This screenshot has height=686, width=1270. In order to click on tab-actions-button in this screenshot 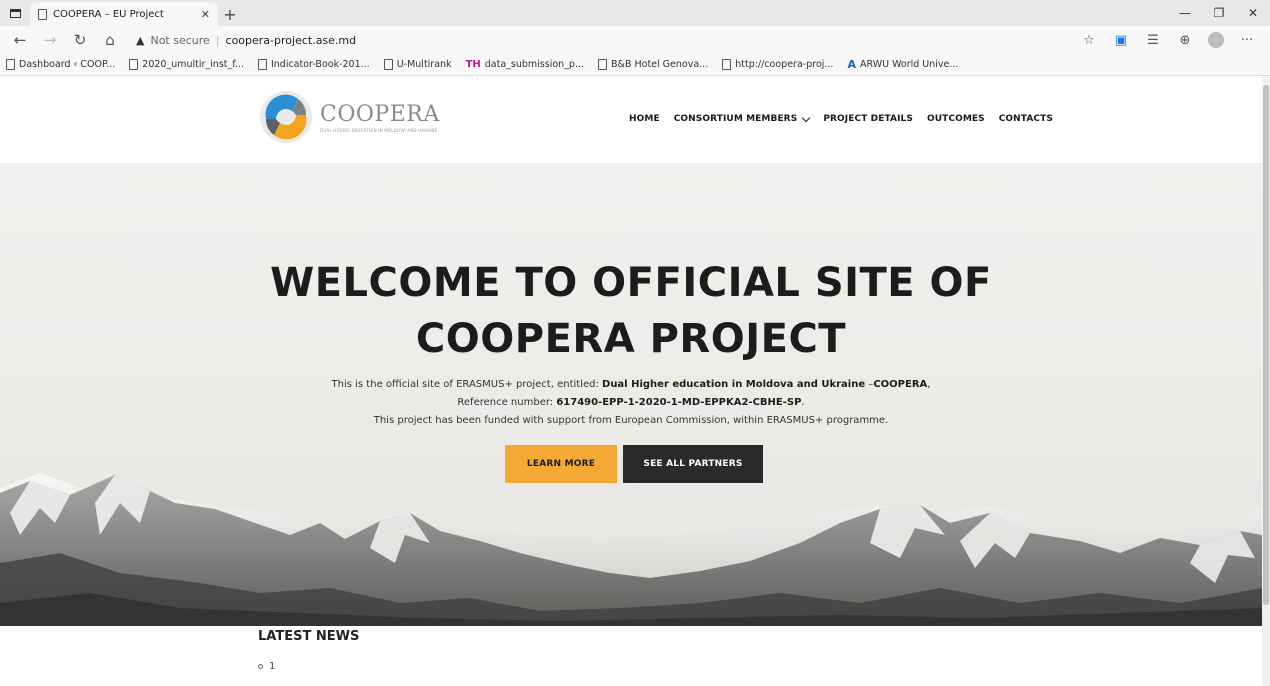, I will do `click(15, 13)`.